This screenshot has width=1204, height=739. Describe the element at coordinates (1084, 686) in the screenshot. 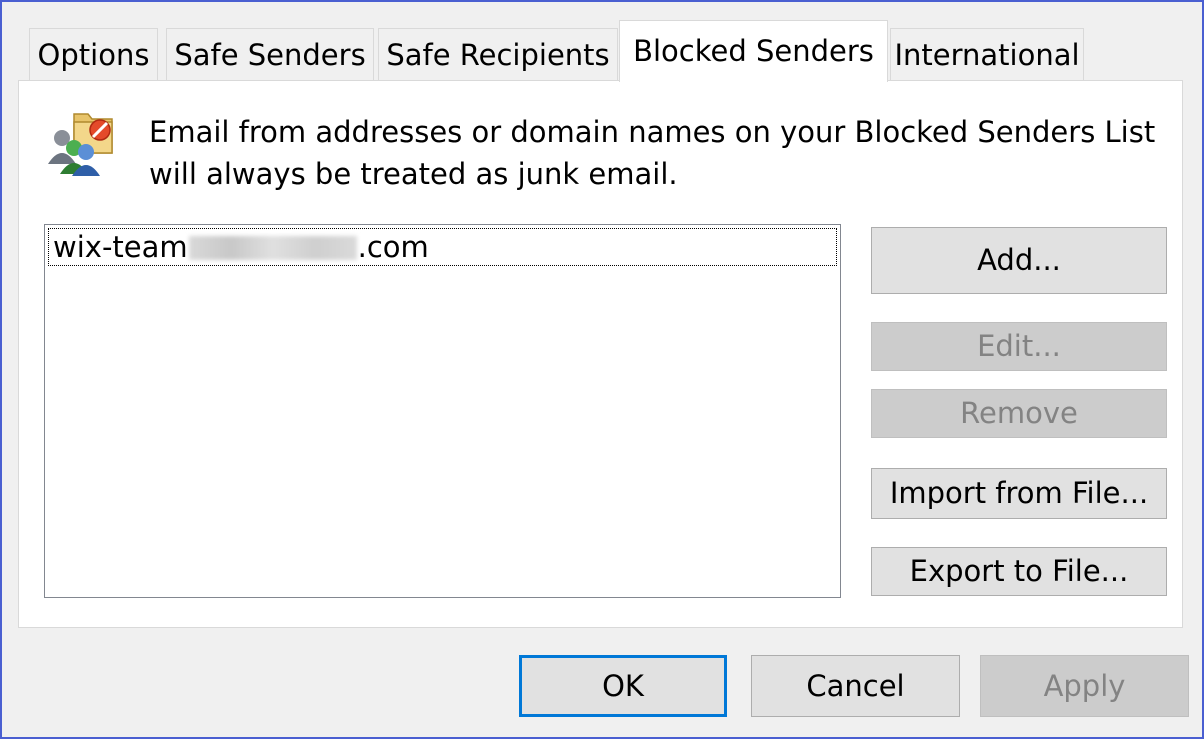

I see `apply-button: Apply` at that location.